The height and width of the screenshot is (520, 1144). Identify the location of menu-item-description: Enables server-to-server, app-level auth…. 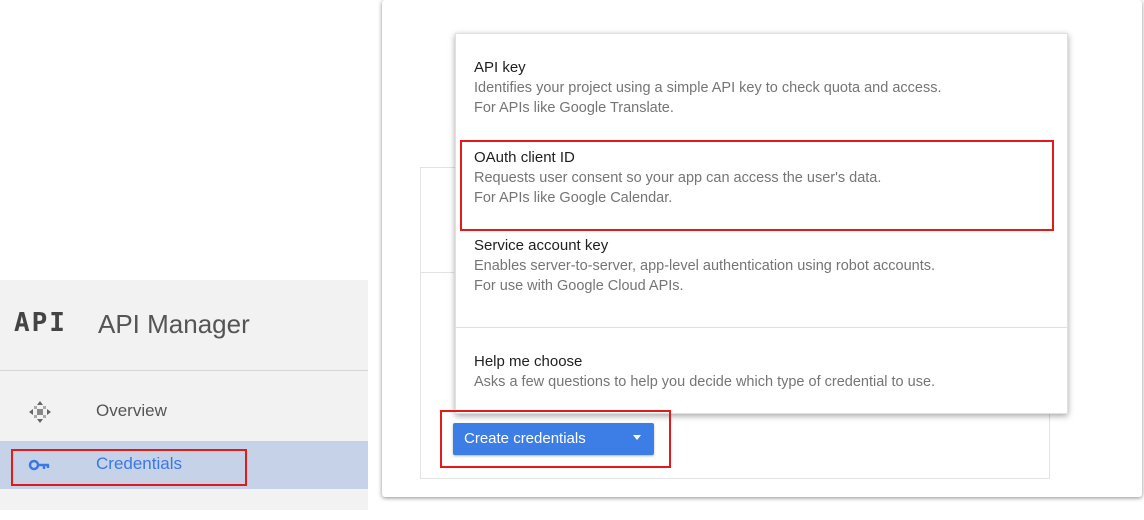
(705, 266).